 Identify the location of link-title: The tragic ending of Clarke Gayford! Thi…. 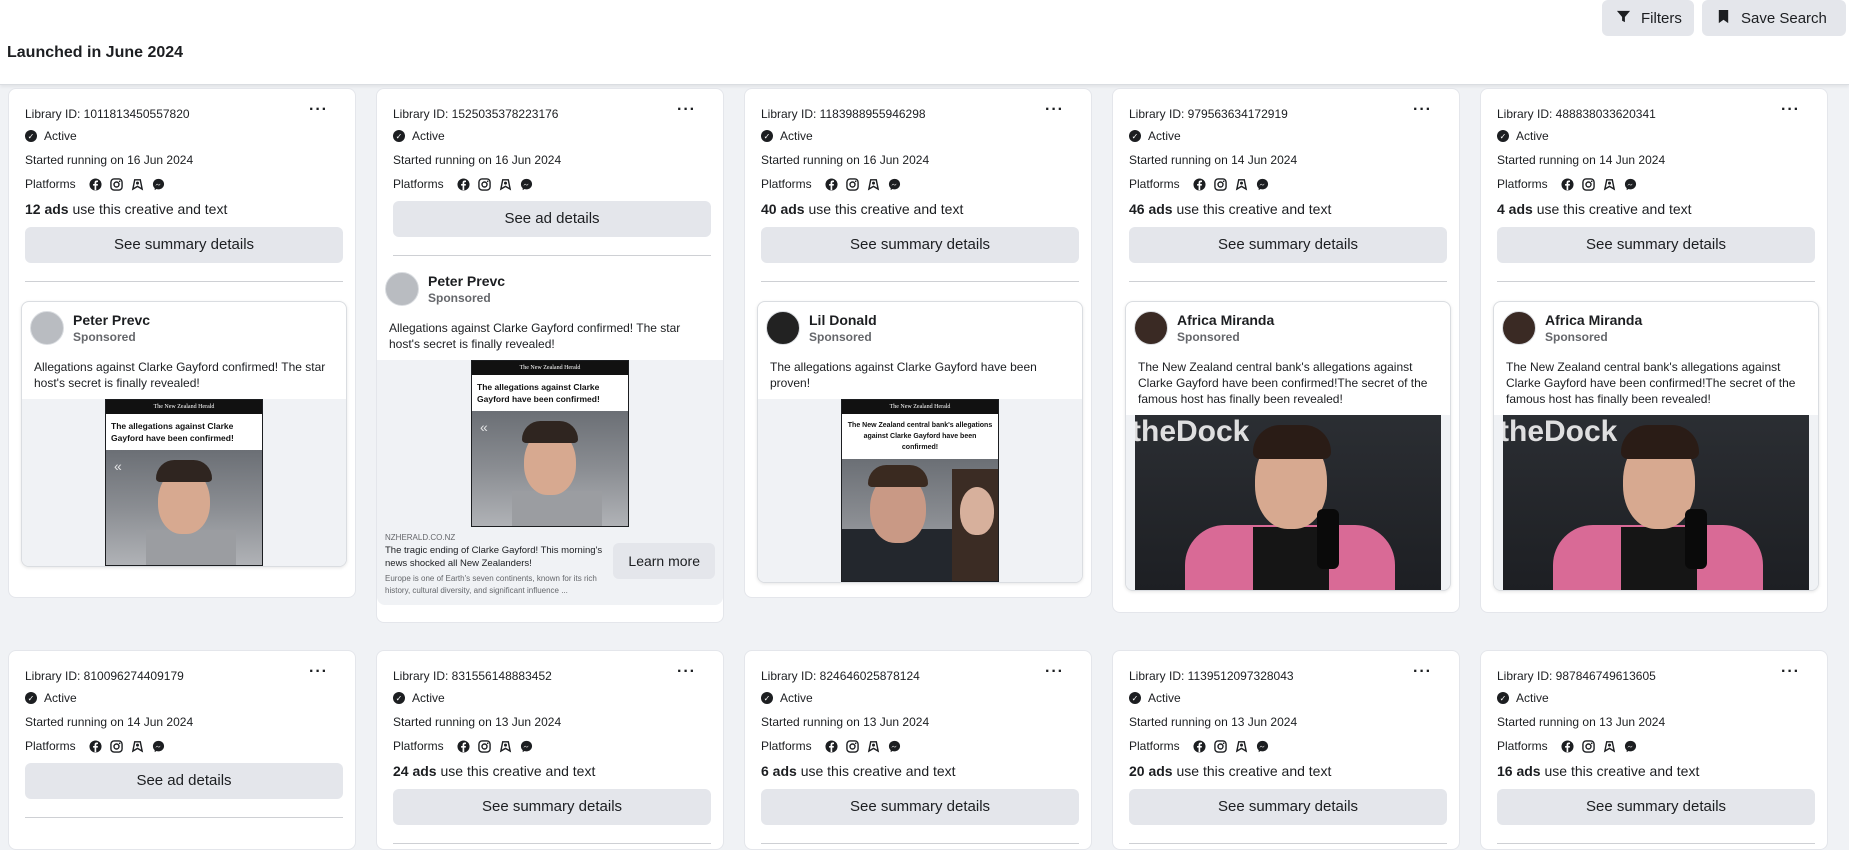
(494, 557).